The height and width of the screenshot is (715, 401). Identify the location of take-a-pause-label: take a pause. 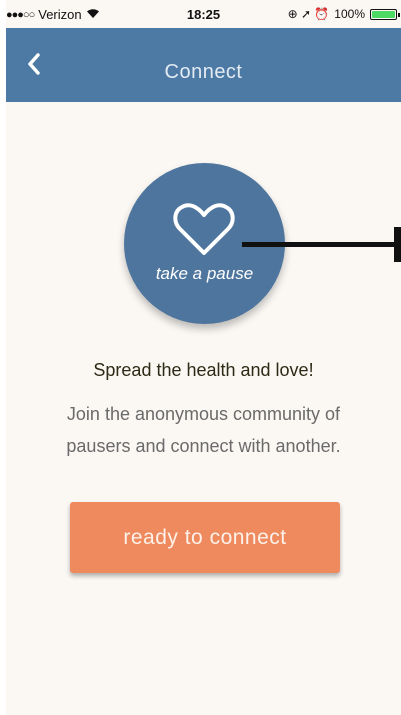
(204, 273).